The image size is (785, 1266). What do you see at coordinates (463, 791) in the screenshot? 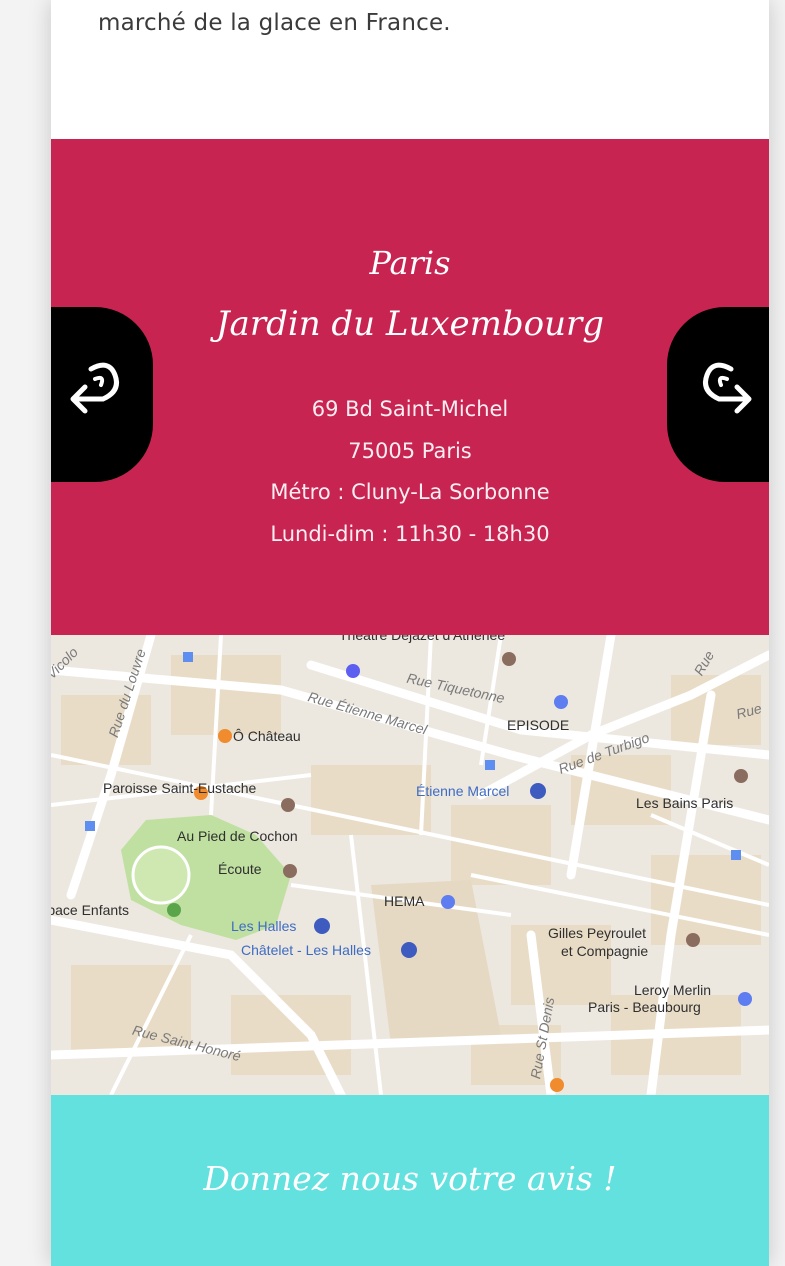
I see `map-place-label: Étienne Marcel` at bounding box center [463, 791].